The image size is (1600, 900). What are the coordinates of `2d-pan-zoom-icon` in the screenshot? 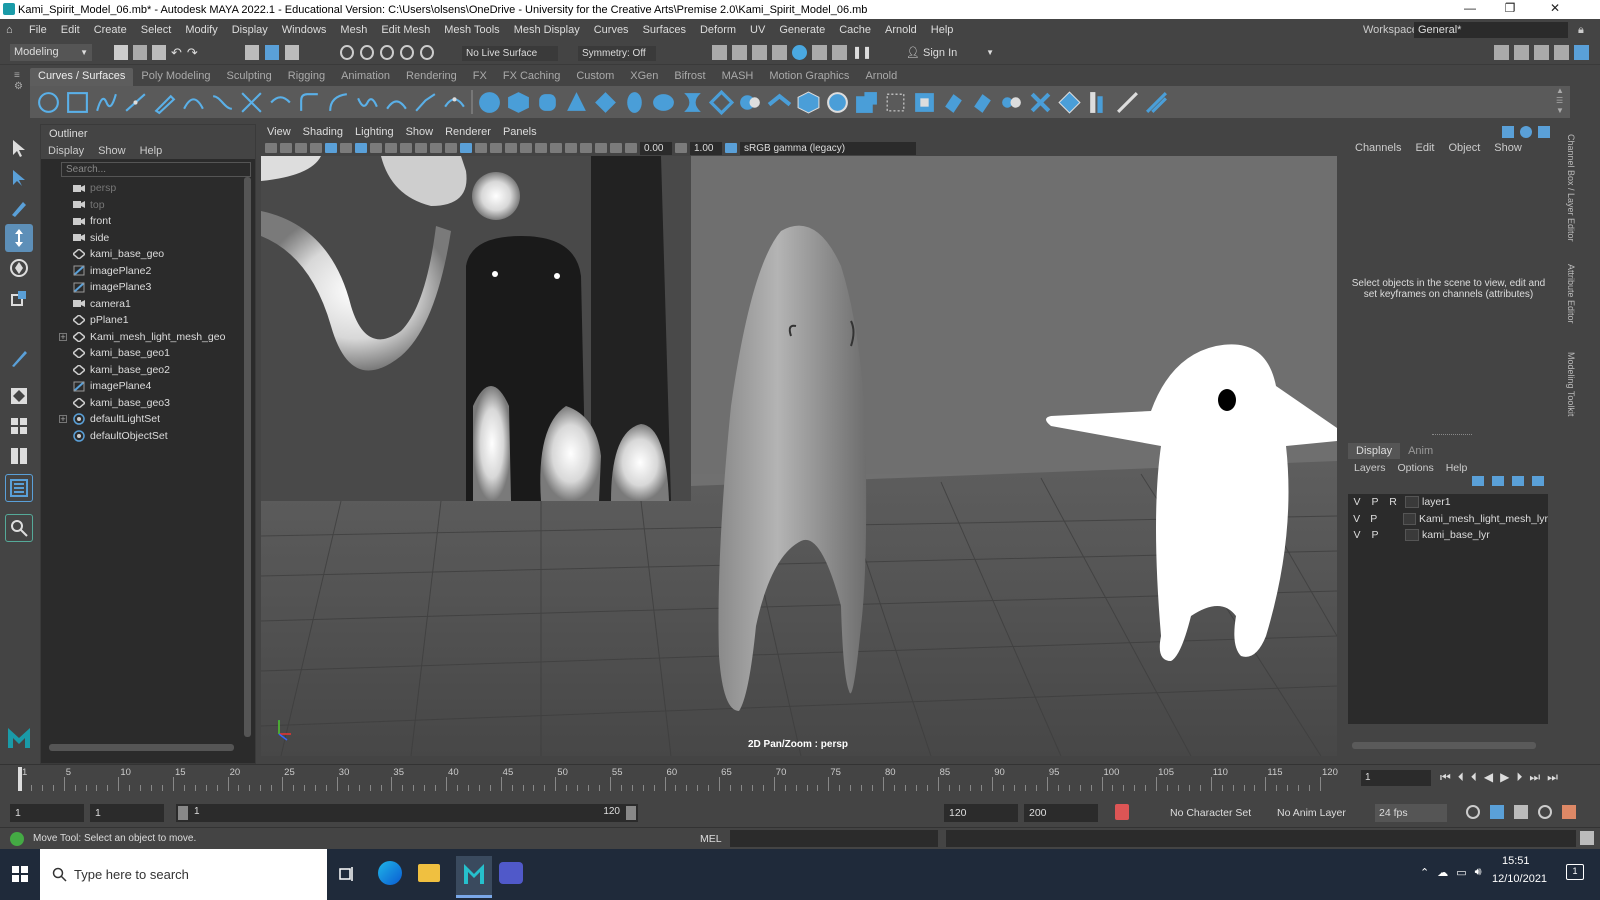 It's located at (331, 148).